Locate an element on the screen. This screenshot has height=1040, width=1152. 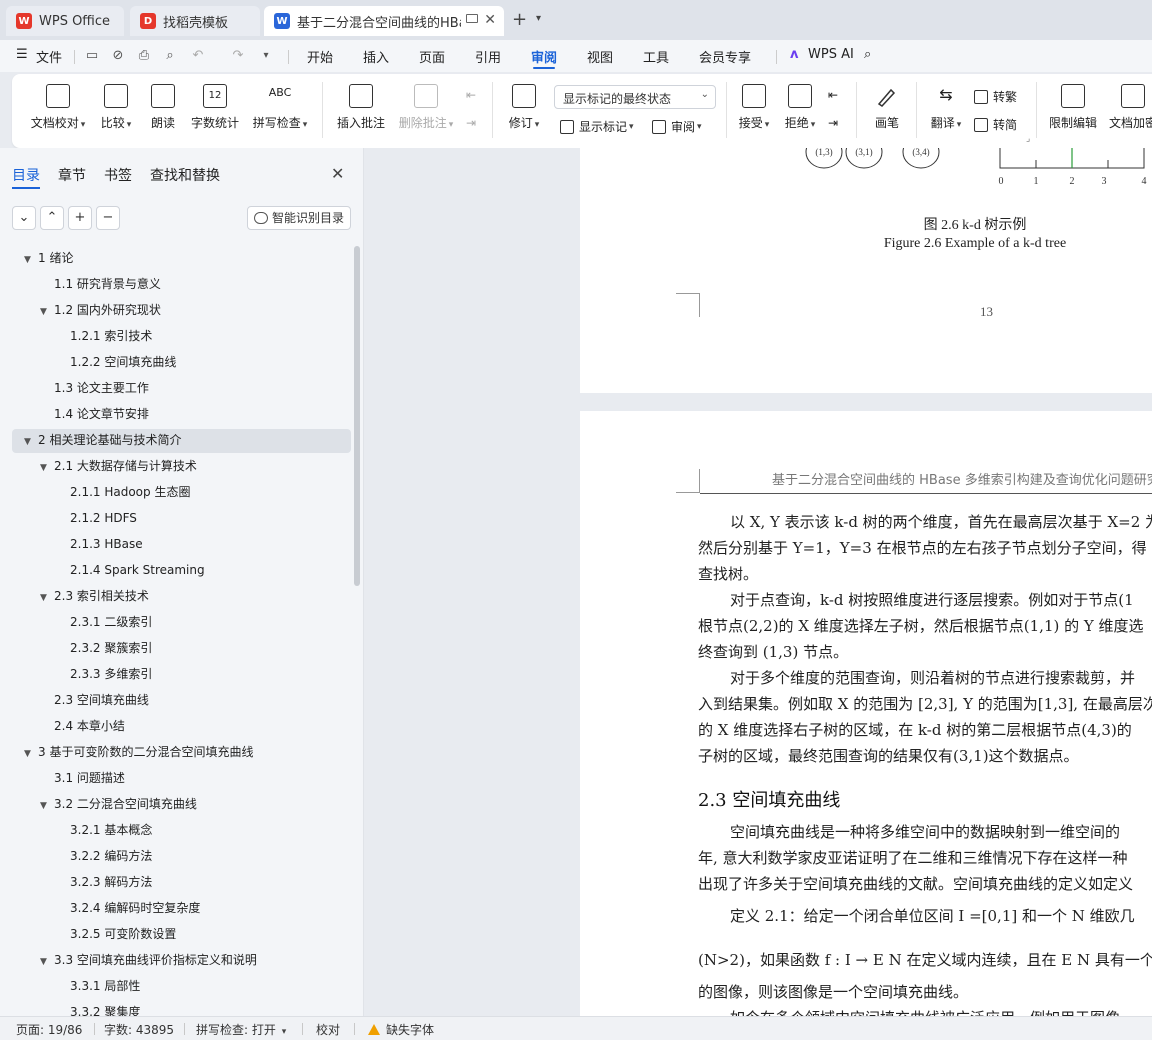
page-indicator: 页面: 19/86 is located at coordinates (49, 1029).